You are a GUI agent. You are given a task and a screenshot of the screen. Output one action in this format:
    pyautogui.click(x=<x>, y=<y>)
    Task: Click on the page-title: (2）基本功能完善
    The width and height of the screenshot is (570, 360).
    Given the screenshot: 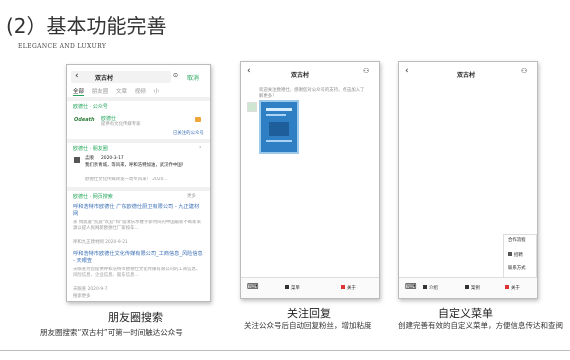 What is the action you would take?
    pyautogui.click(x=86, y=26)
    